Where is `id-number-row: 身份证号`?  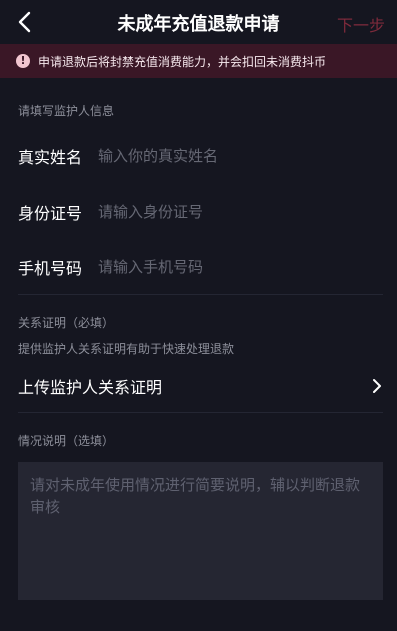
id-number-row: 身份证号 is located at coordinates (200, 212).